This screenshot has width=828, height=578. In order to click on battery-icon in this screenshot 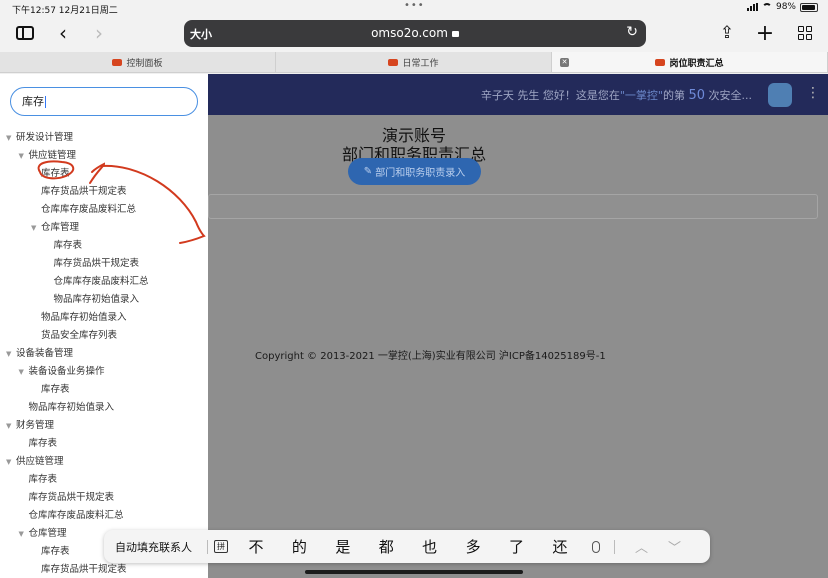, I will do `click(809, 7)`.